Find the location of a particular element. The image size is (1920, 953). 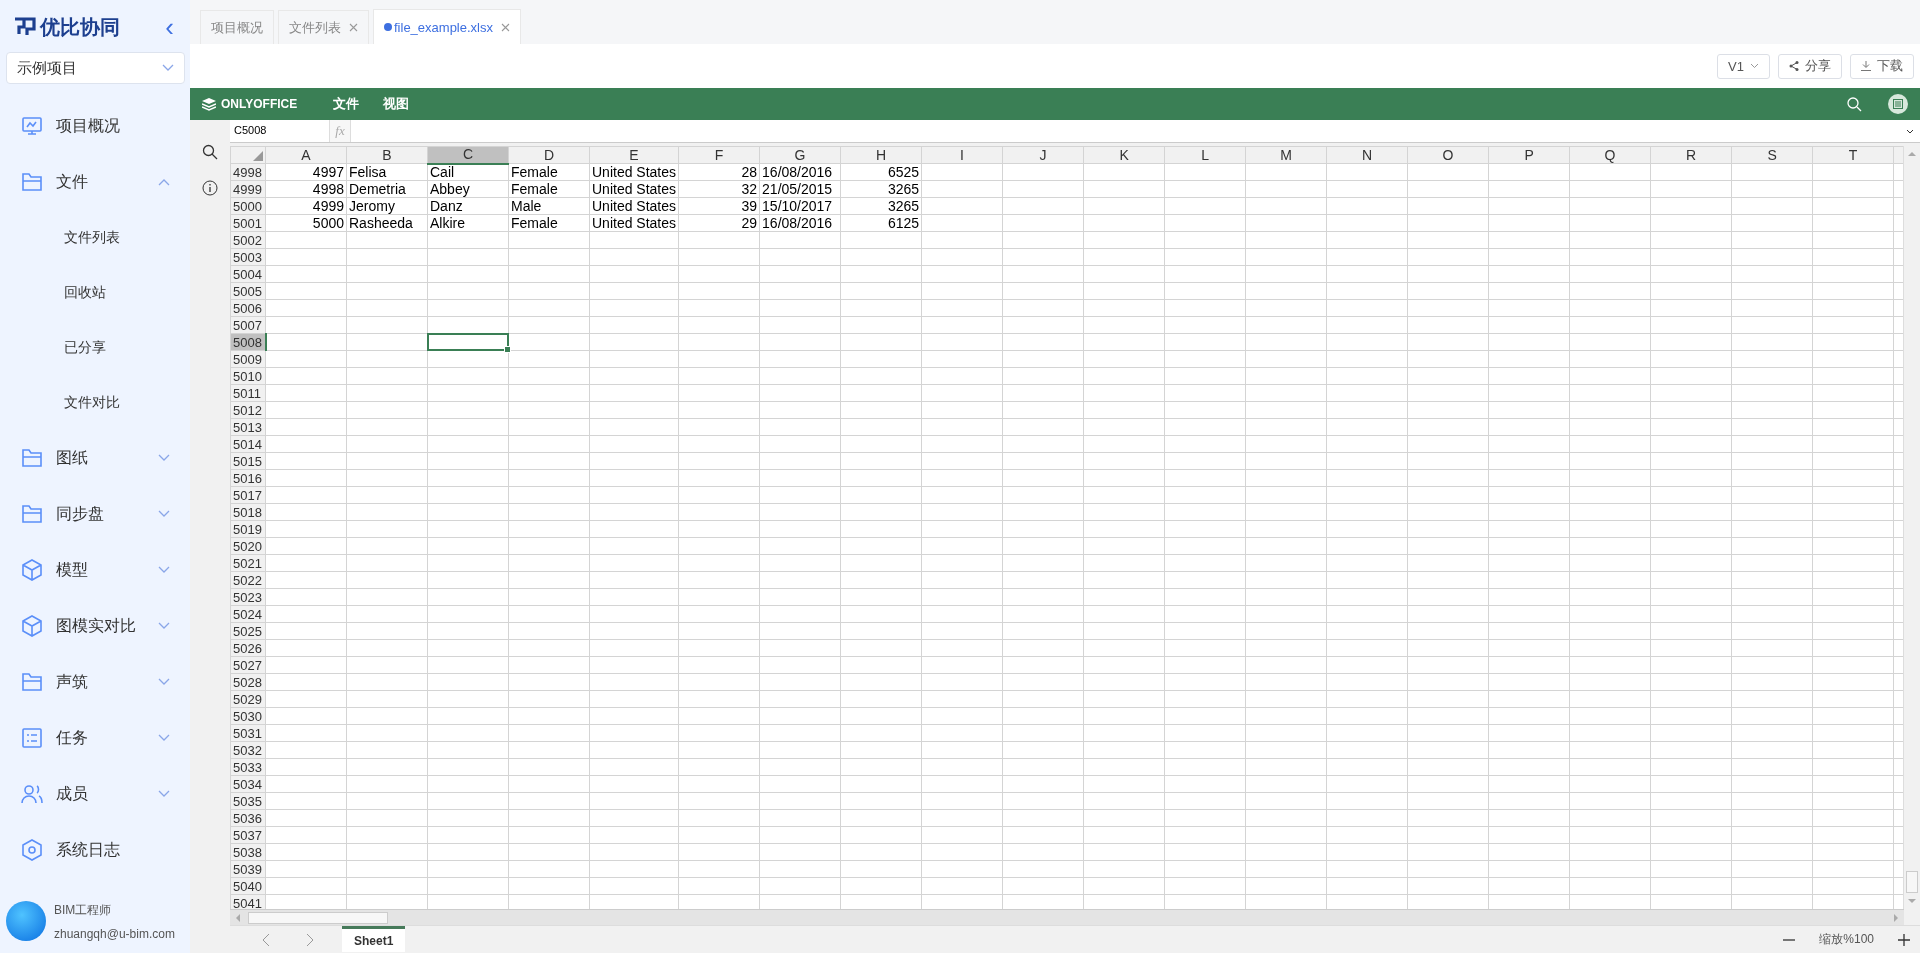

nav-subitem: 文件对比 is located at coordinates (95, 402).